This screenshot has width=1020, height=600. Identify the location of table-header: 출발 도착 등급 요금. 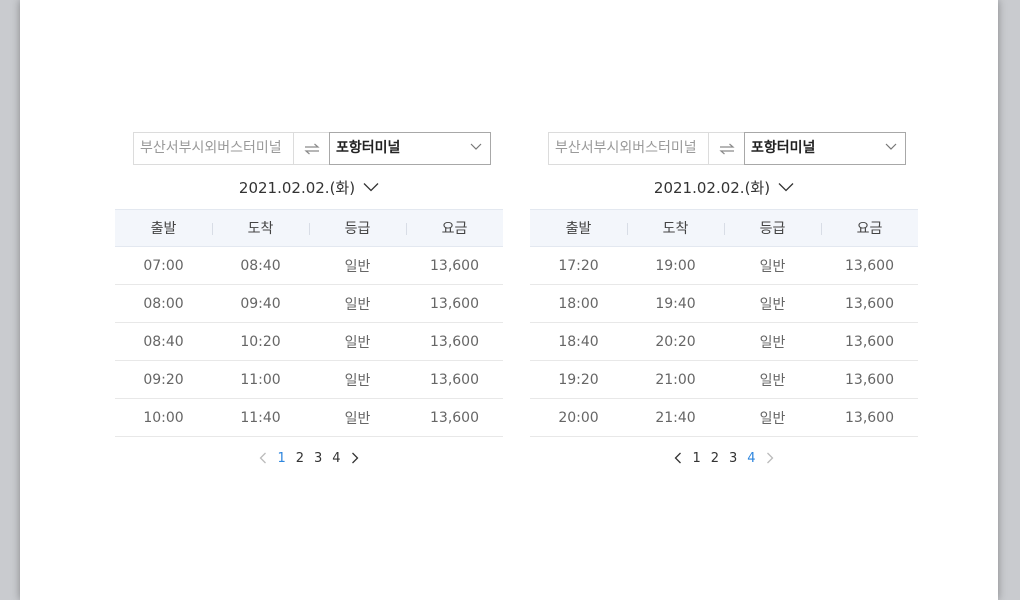
(309, 228).